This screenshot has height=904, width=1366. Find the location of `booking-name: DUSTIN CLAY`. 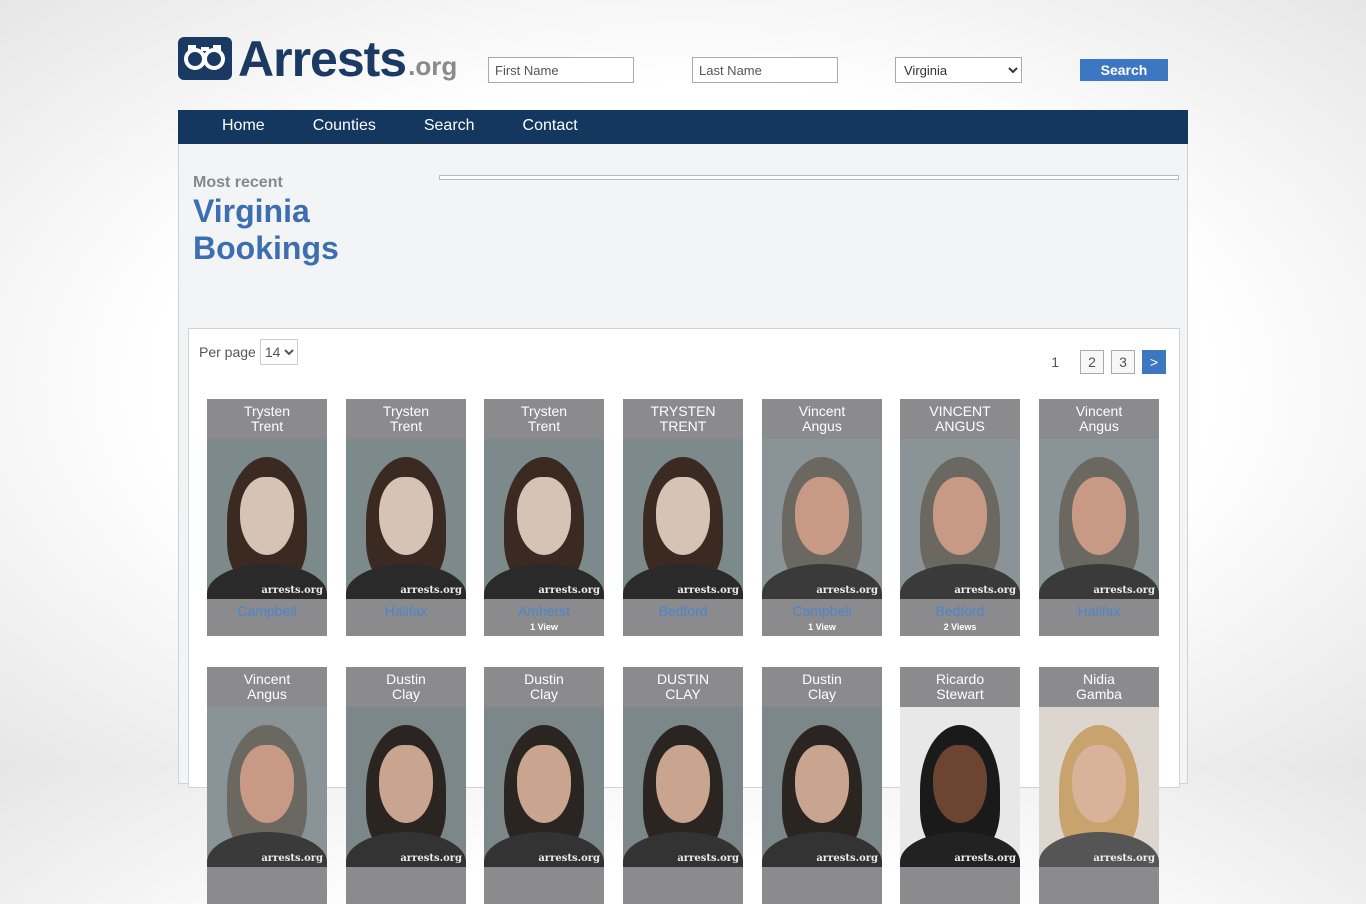

booking-name: DUSTIN CLAY is located at coordinates (683, 687).